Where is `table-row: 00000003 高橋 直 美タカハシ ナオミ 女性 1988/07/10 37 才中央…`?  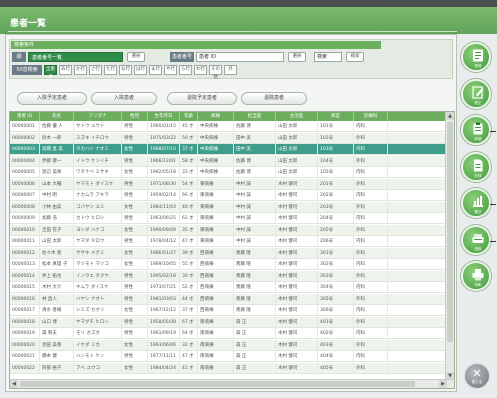 table-row: 00000003 高橋 直 美タカハシ ナオミ 女性 1988/07/10 37 才中央… is located at coordinates (228, 149).